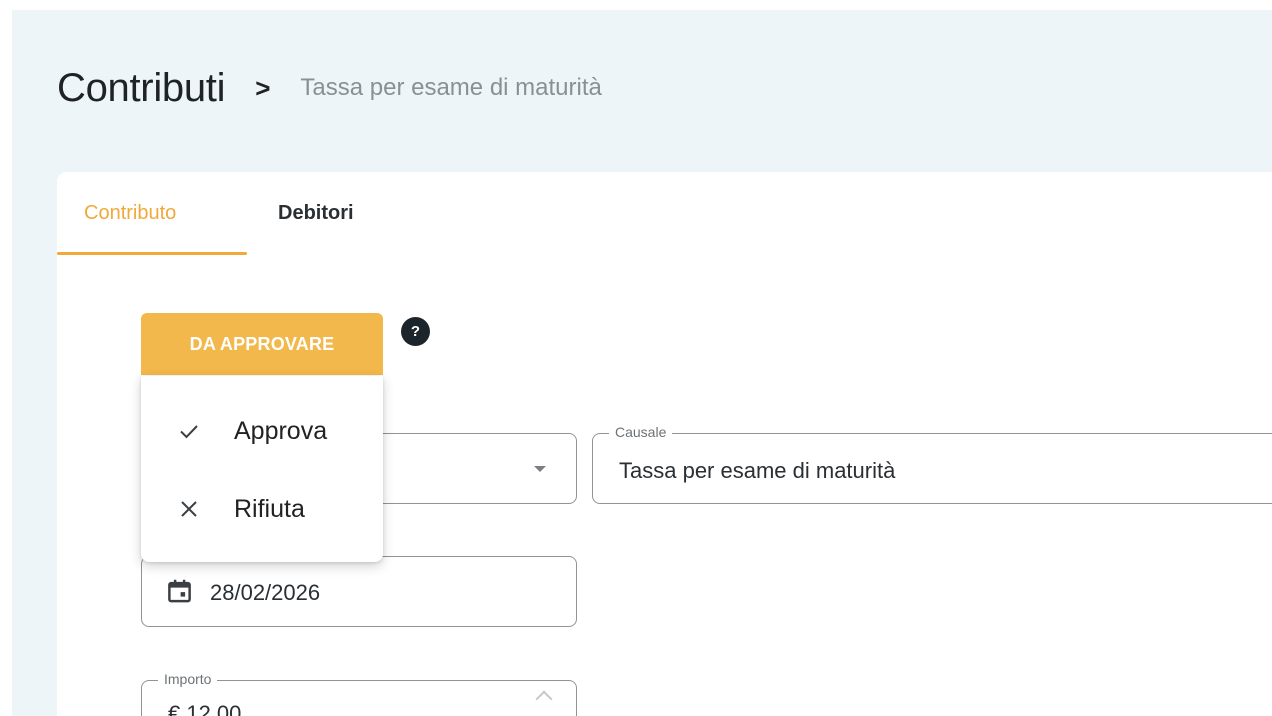 The width and height of the screenshot is (1272, 716). I want to click on increment-icon, so click(544, 699).